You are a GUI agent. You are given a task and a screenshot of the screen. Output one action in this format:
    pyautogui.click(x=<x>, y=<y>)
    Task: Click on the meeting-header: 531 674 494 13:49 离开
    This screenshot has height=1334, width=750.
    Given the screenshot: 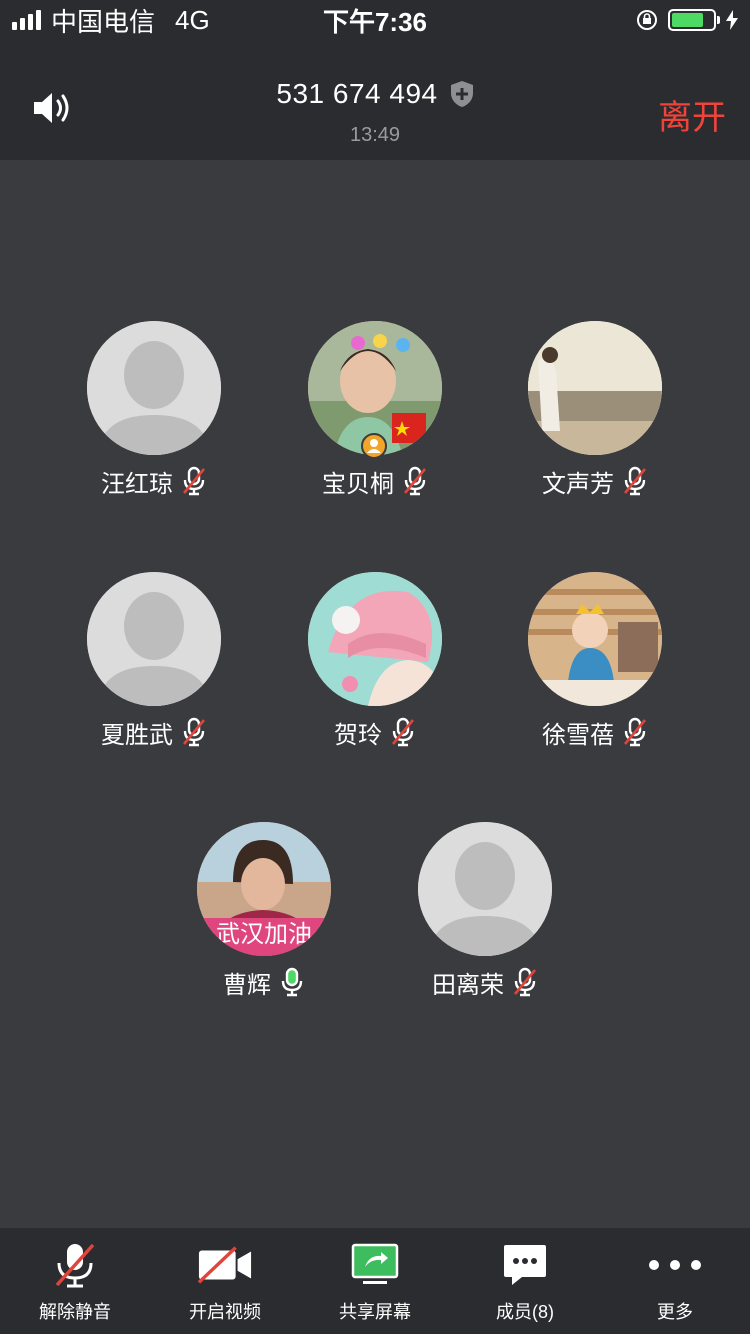 What is the action you would take?
    pyautogui.click(x=375, y=100)
    